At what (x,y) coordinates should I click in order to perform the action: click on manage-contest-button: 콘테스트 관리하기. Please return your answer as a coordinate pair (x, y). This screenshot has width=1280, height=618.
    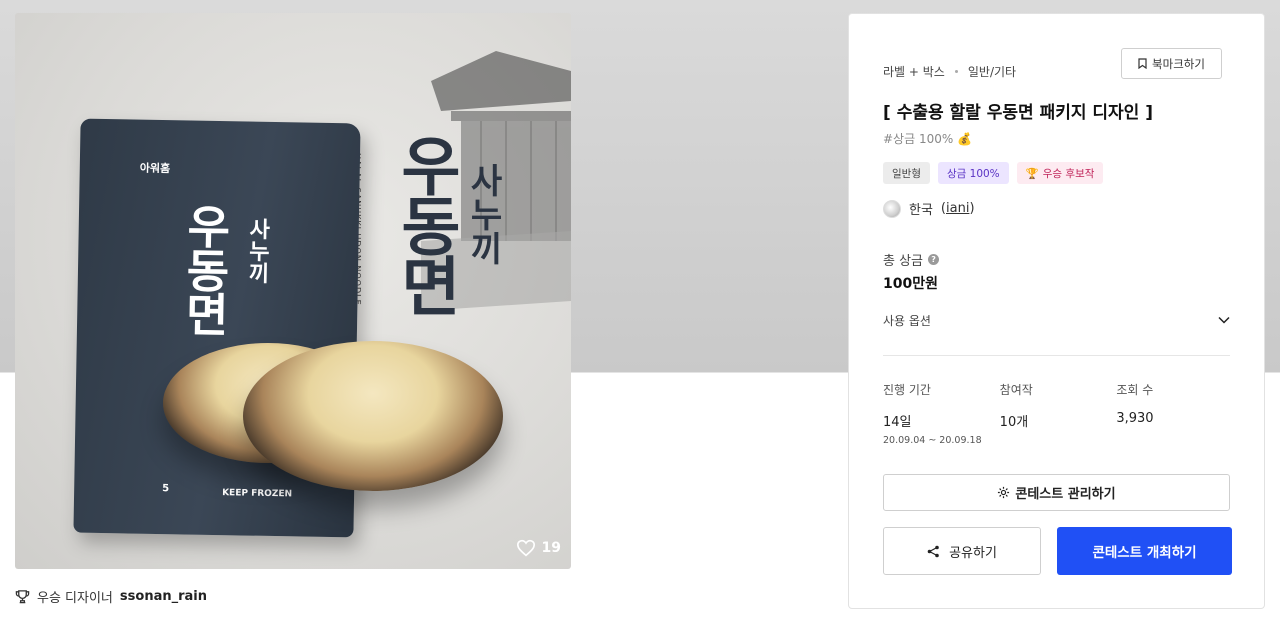
    Looking at the image, I should click on (1056, 492).